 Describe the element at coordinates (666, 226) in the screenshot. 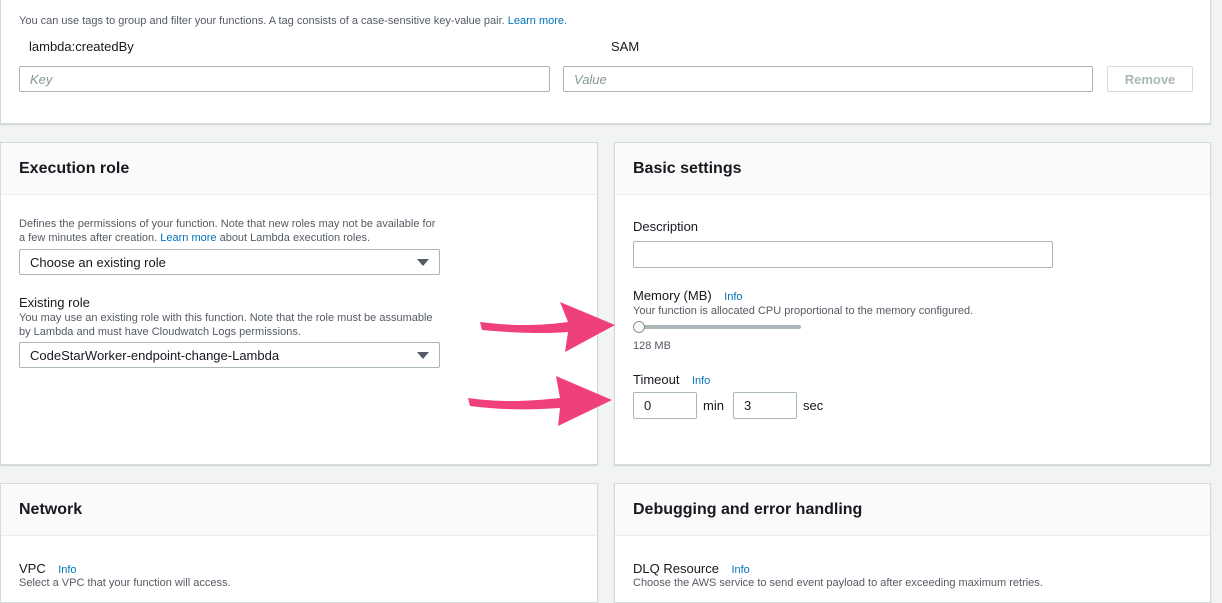

I see `description-label: Description` at that location.